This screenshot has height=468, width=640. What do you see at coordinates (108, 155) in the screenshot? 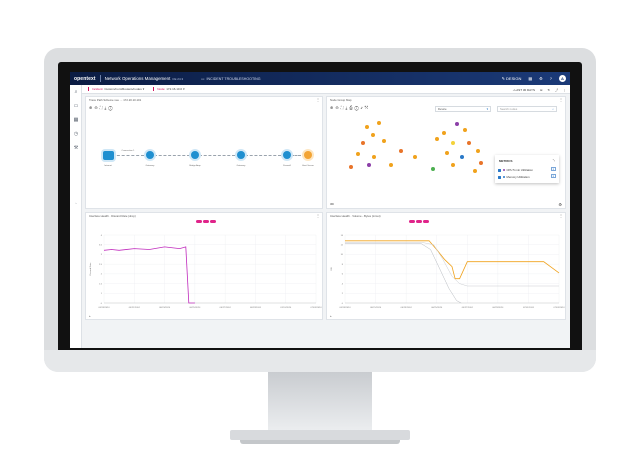
I see `path-node-internet` at bounding box center [108, 155].